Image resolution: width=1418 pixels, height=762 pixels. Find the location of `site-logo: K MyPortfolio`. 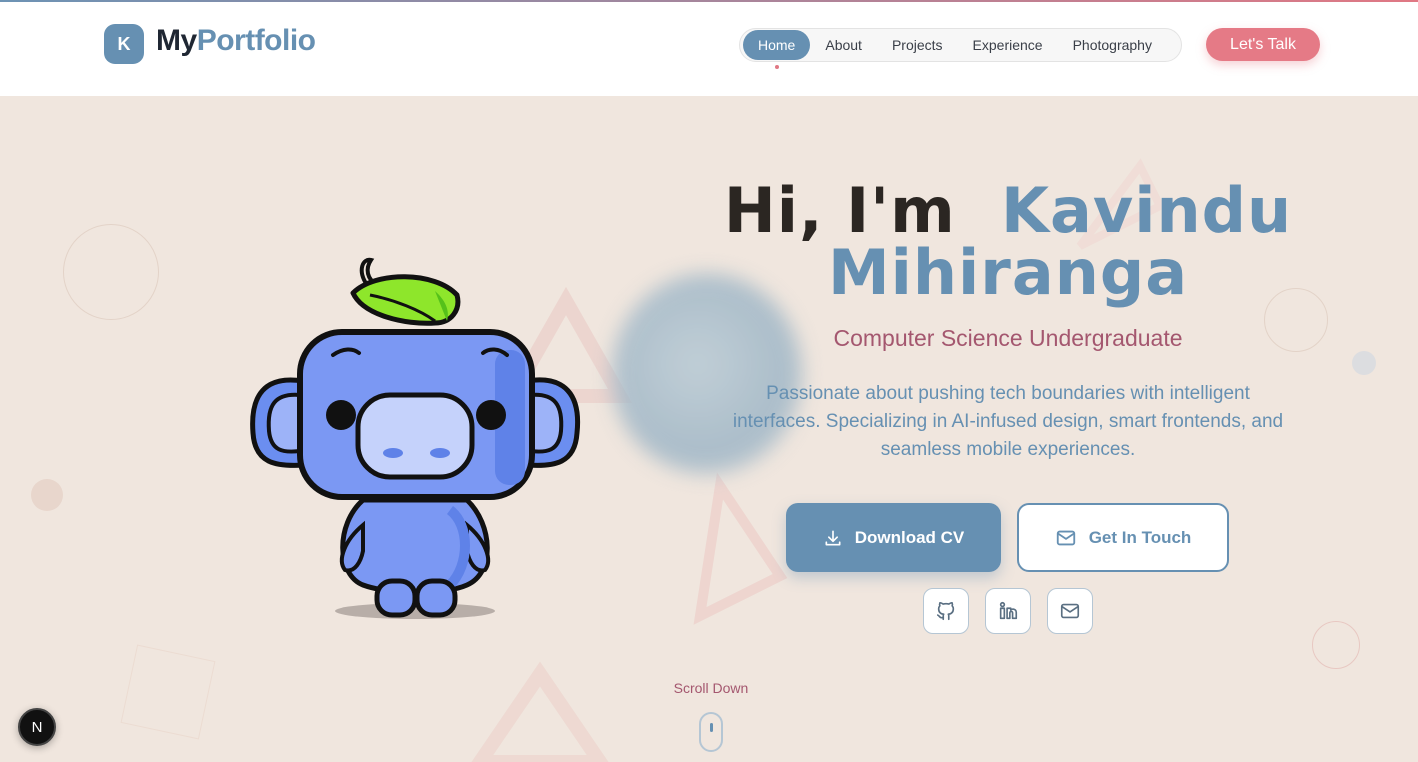

site-logo: K MyPortfolio is located at coordinates (210, 44).